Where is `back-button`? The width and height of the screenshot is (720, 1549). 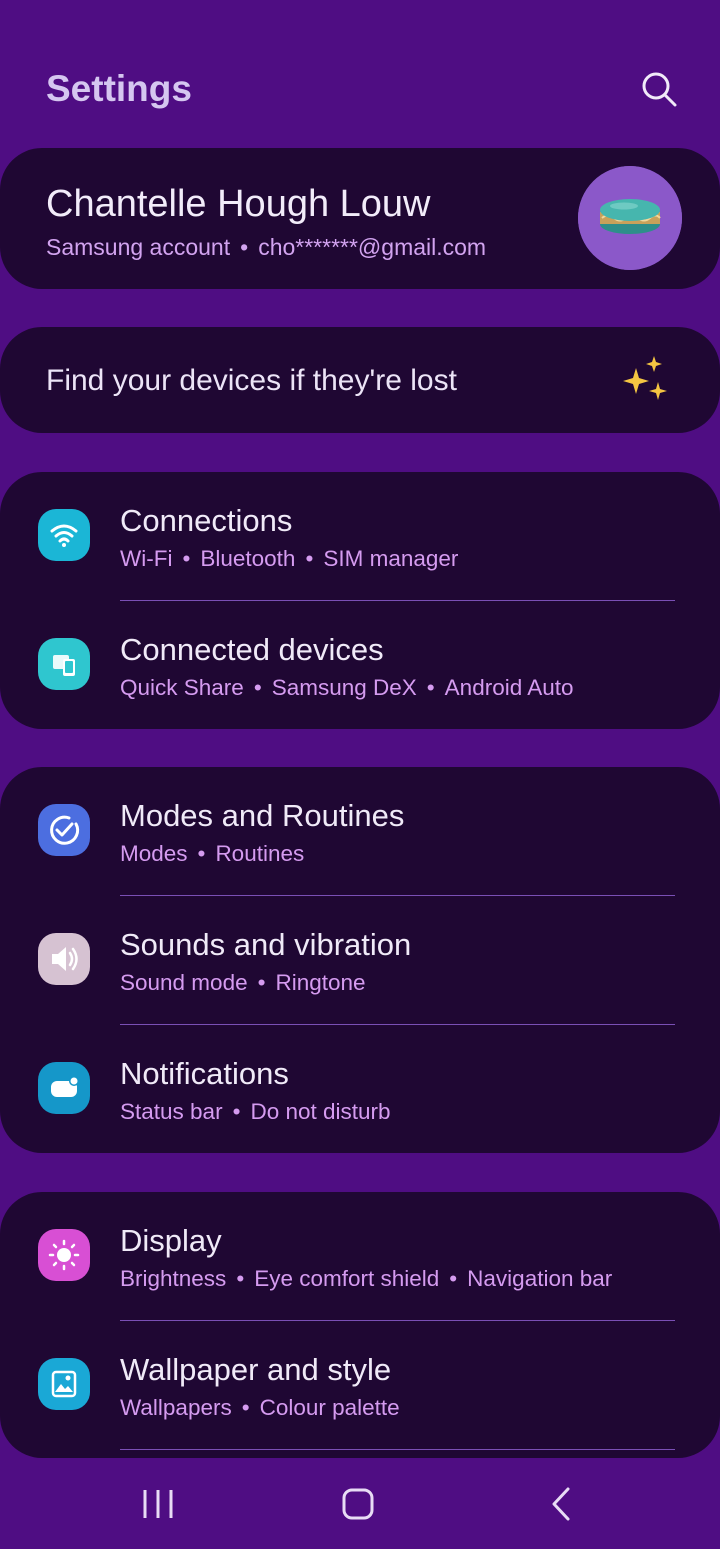
back-button is located at coordinates (562, 1504).